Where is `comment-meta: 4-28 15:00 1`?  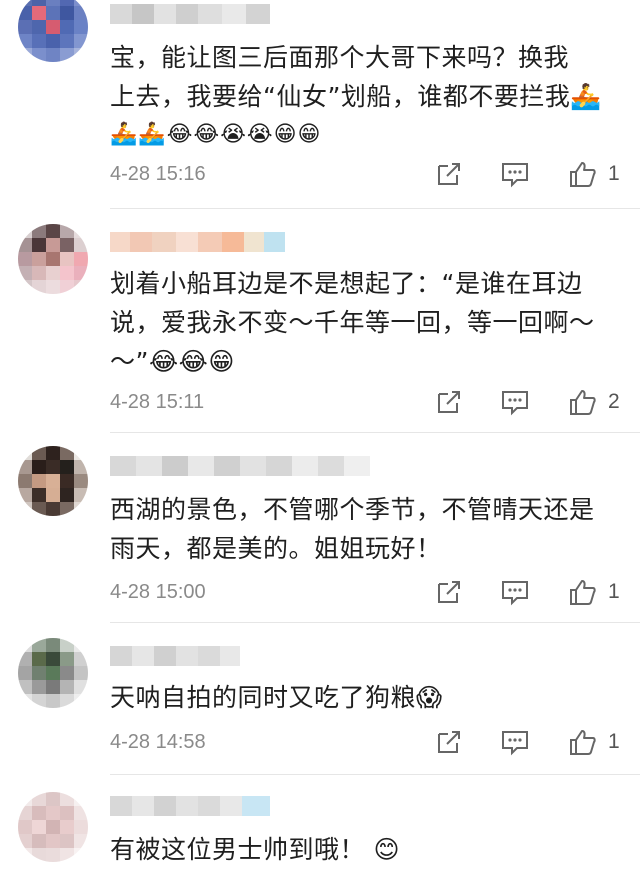
comment-meta: 4-28 15:00 1 is located at coordinates (370, 592).